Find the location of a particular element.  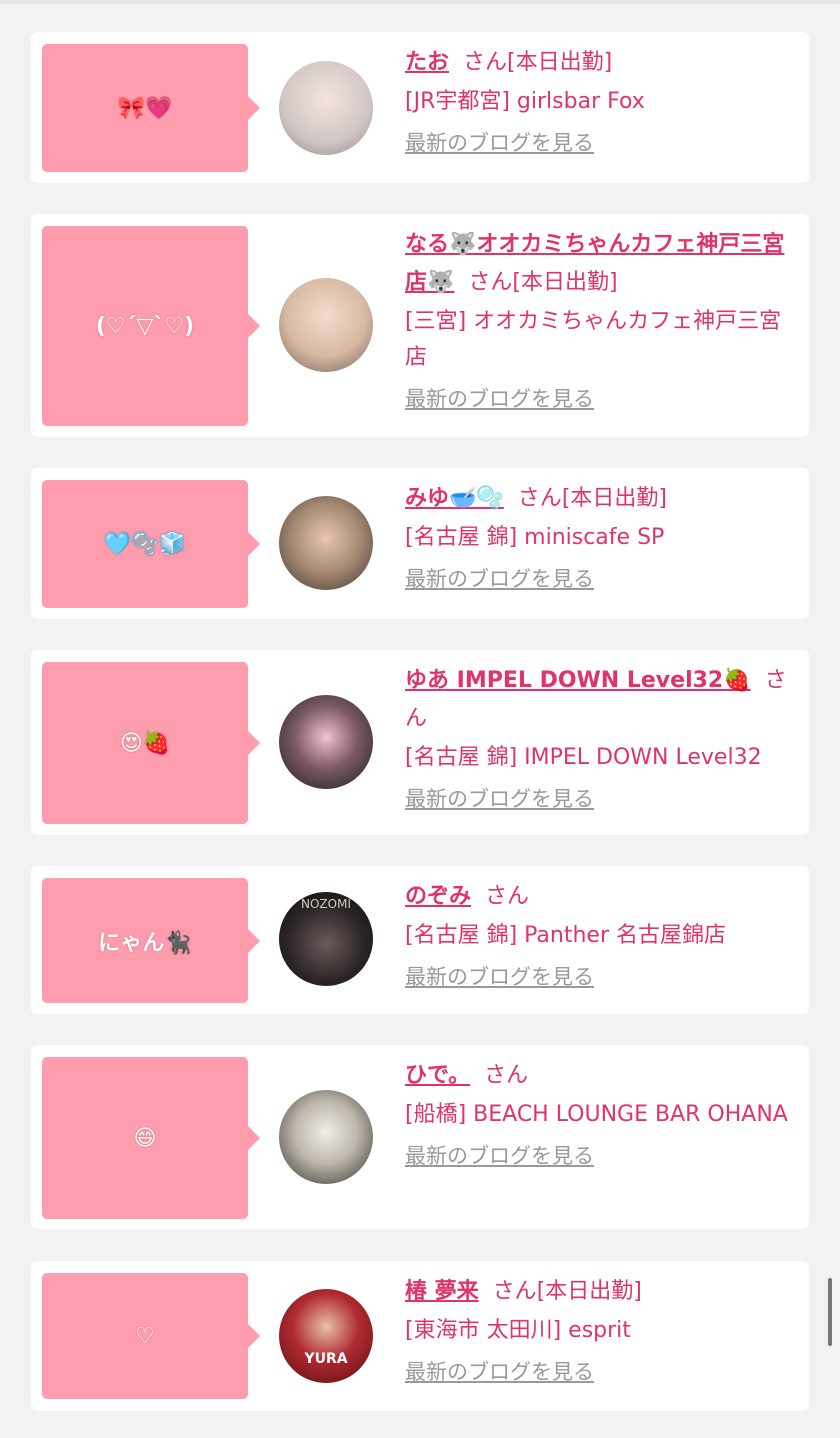

comment-bubble: 🩵🫧🧊 is located at coordinates (151, 544).